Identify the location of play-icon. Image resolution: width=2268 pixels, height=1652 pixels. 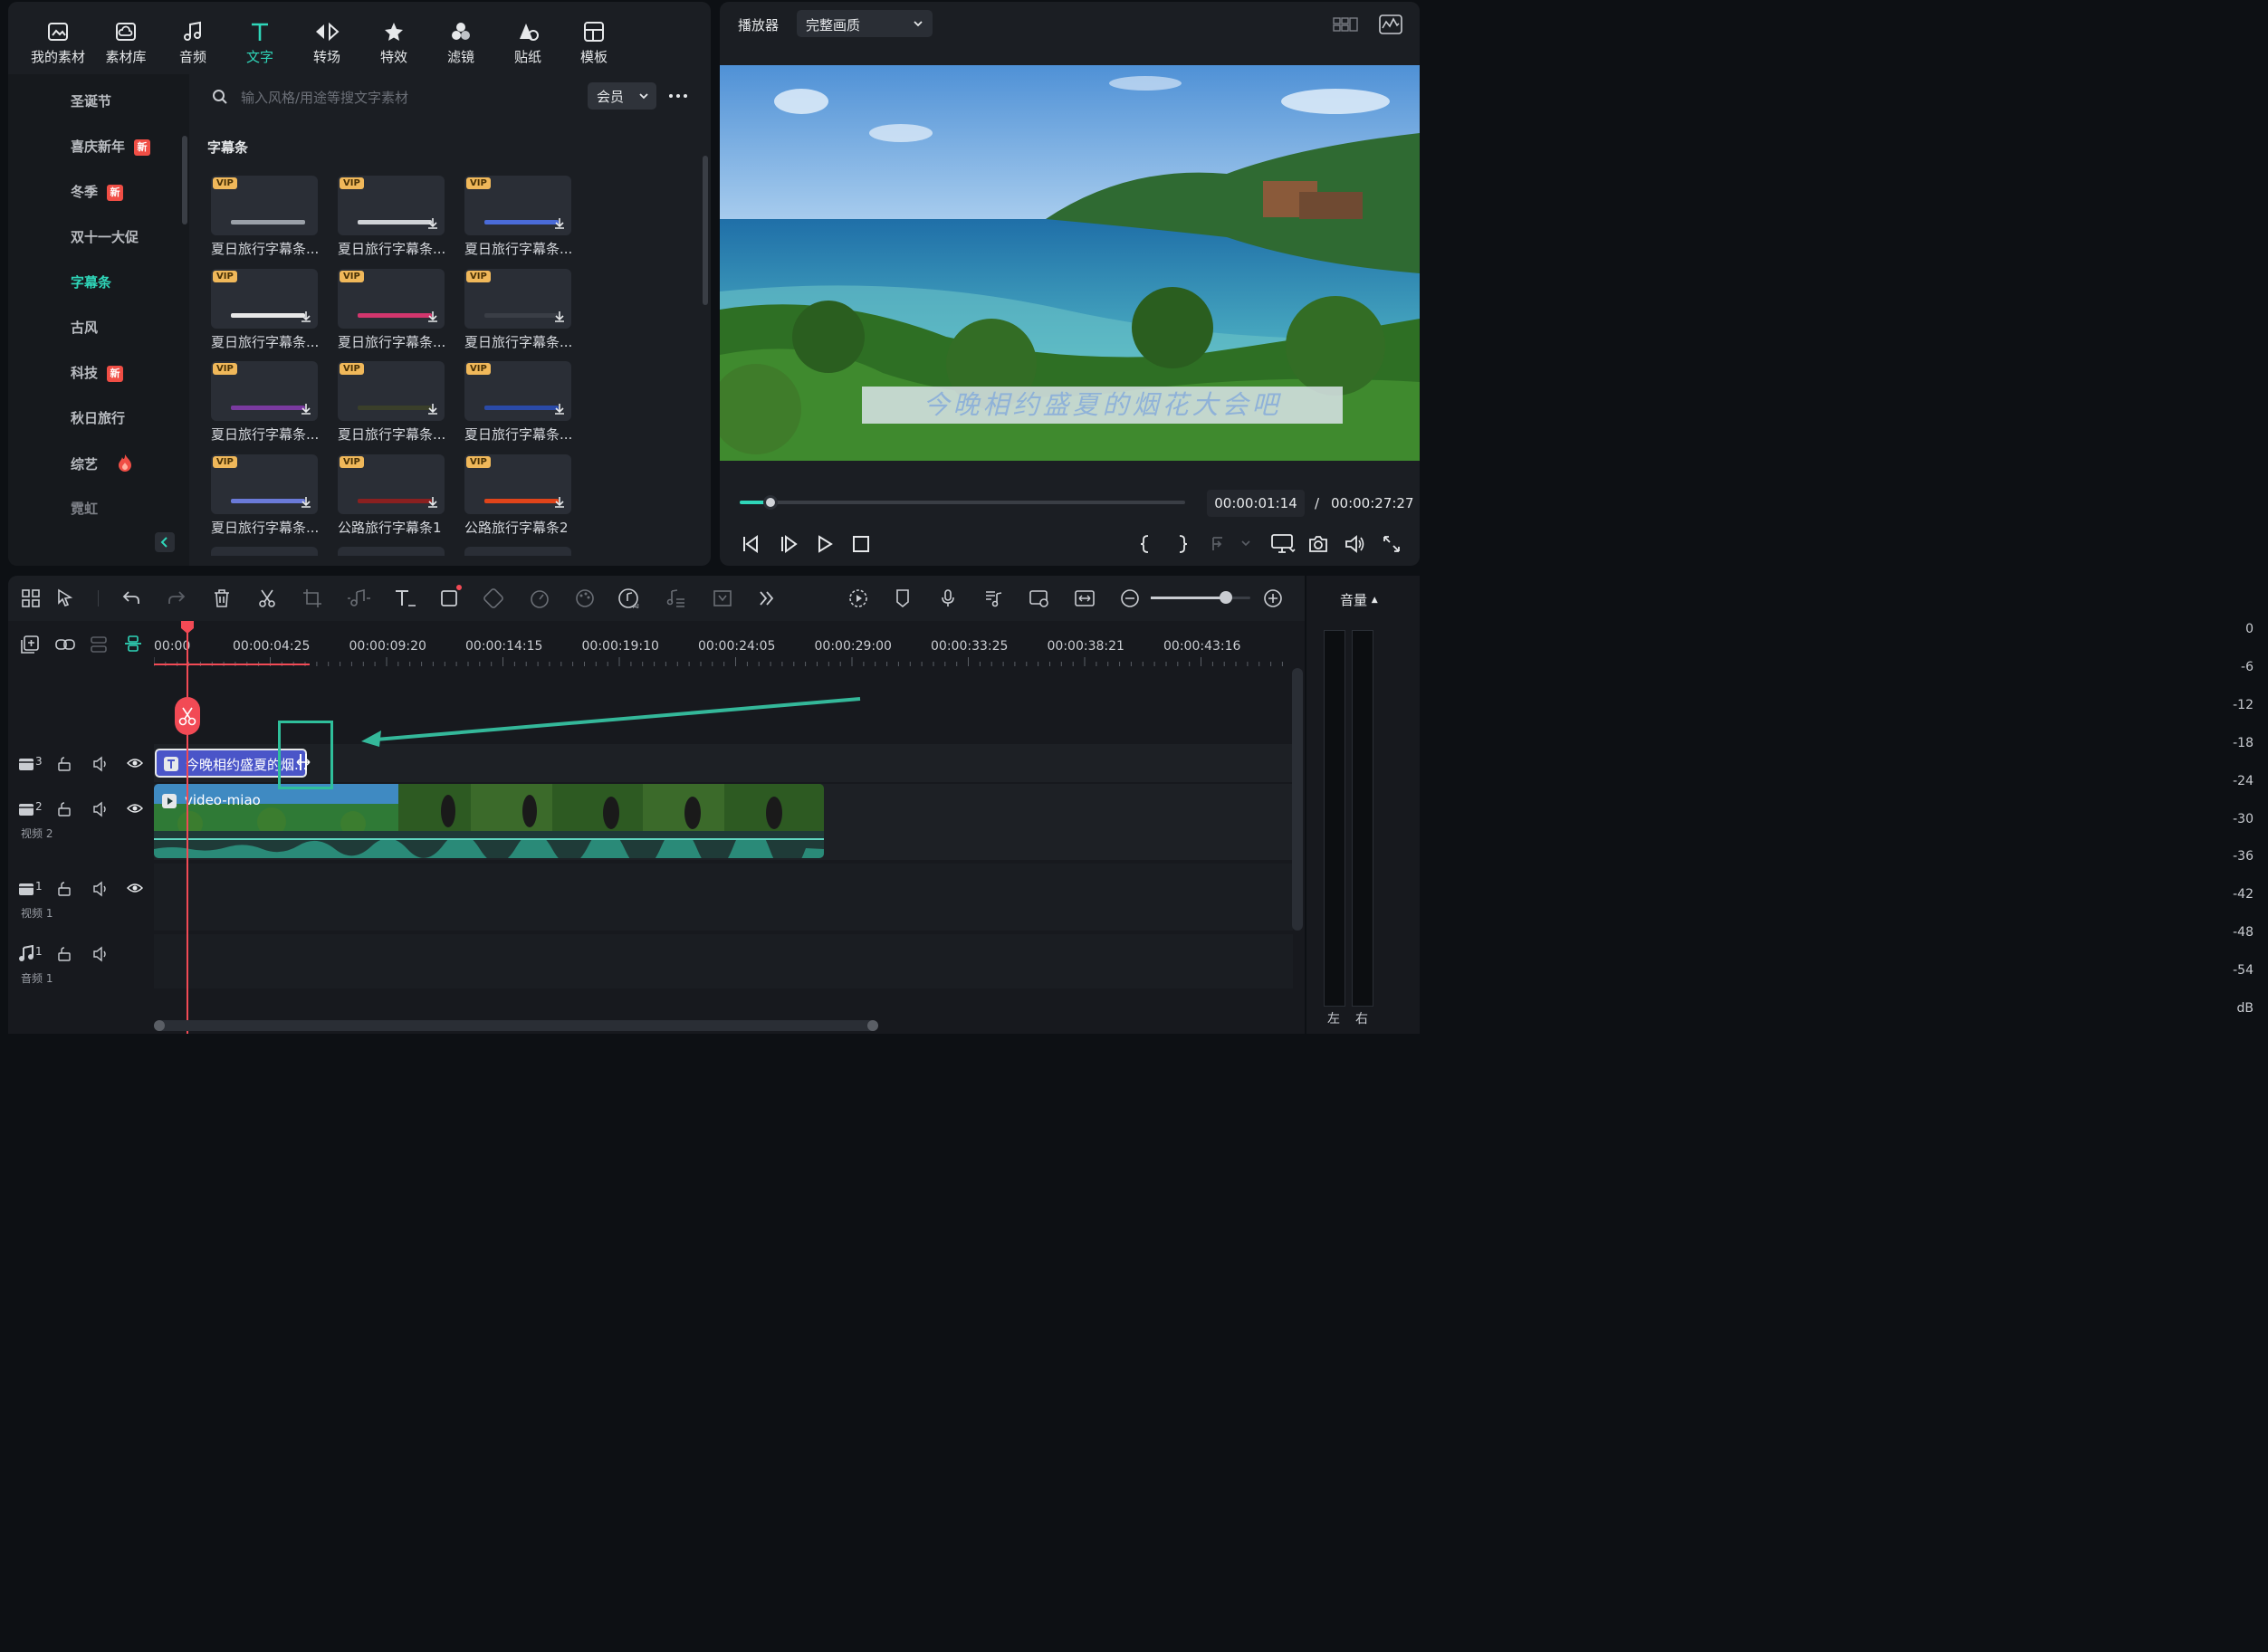
(825, 544).